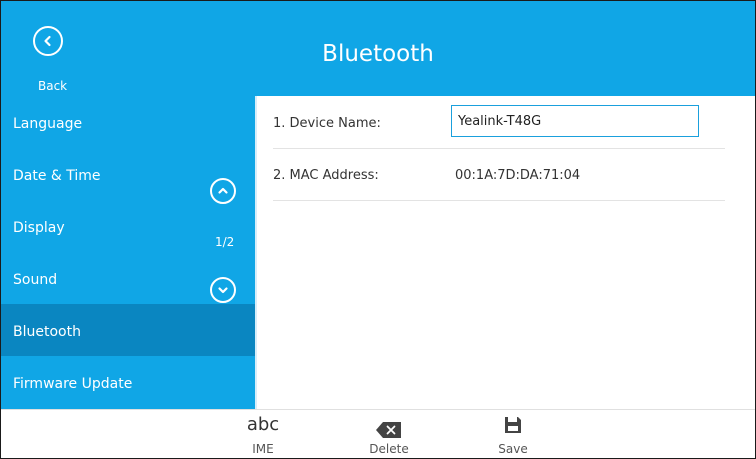 The image size is (756, 459). I want to click on chevron-down-icon, so click(223, 290).